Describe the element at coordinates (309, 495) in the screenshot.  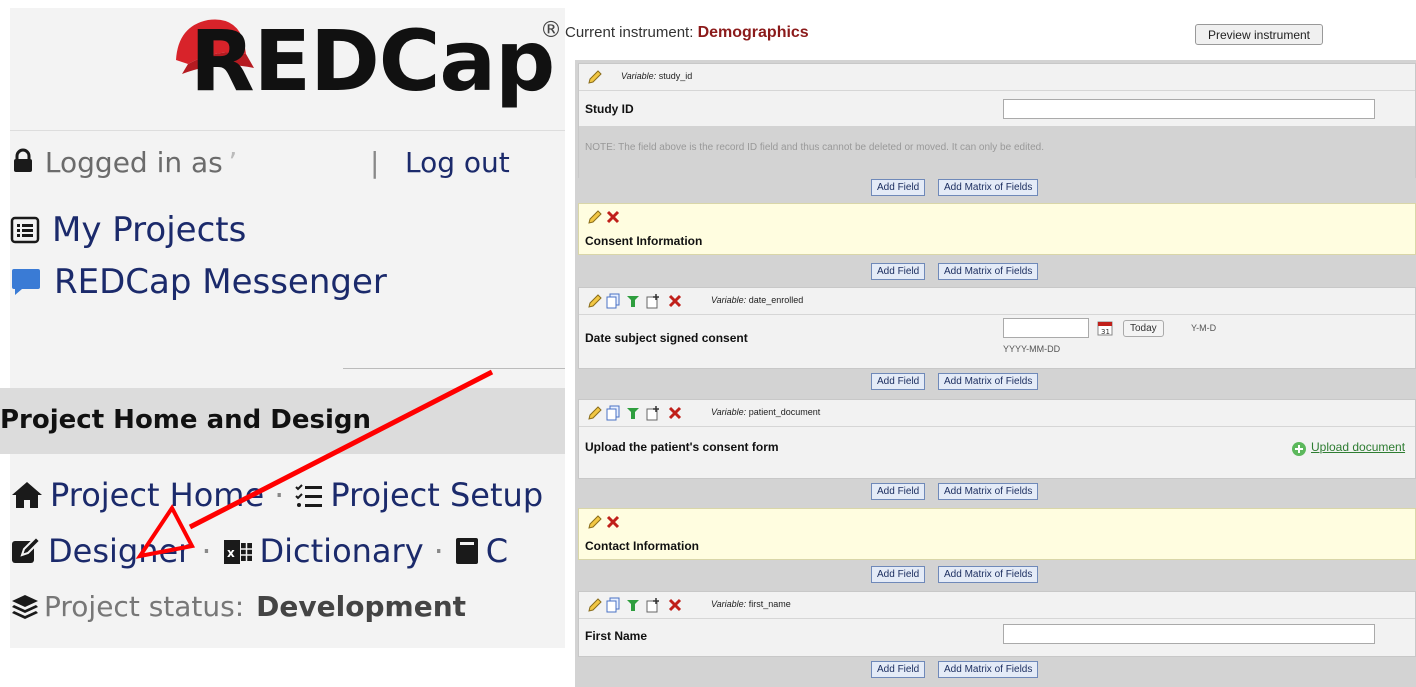
I see `checklist-icon` at that location.